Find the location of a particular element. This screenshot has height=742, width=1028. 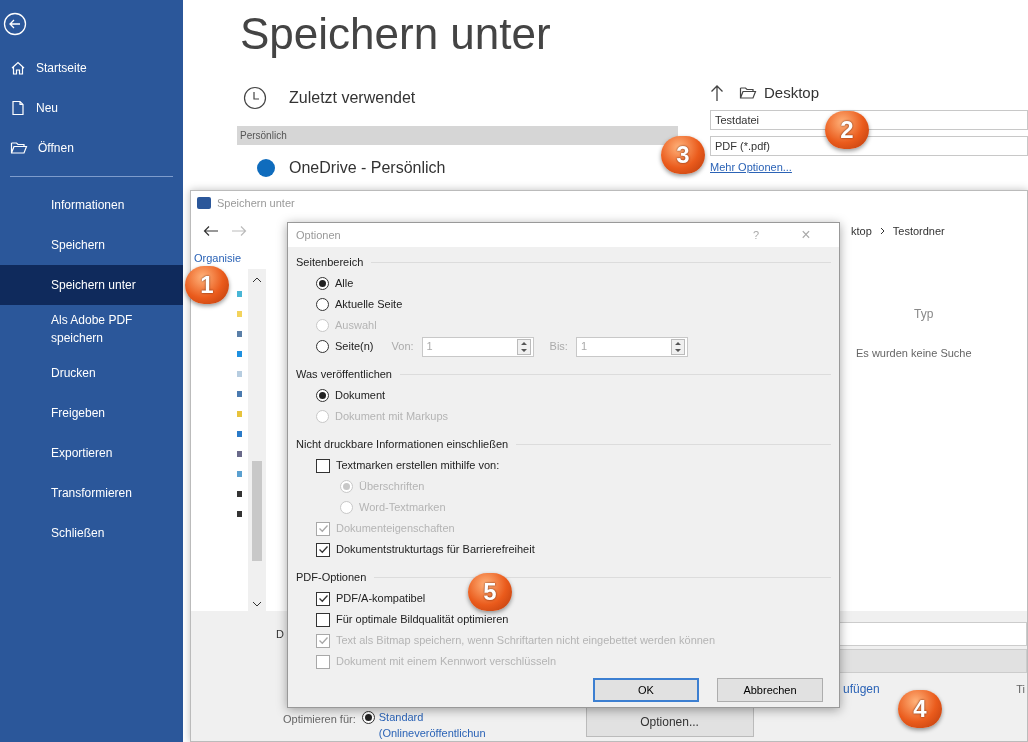

option-label: Auswahl is located at coordinates (356, 326).